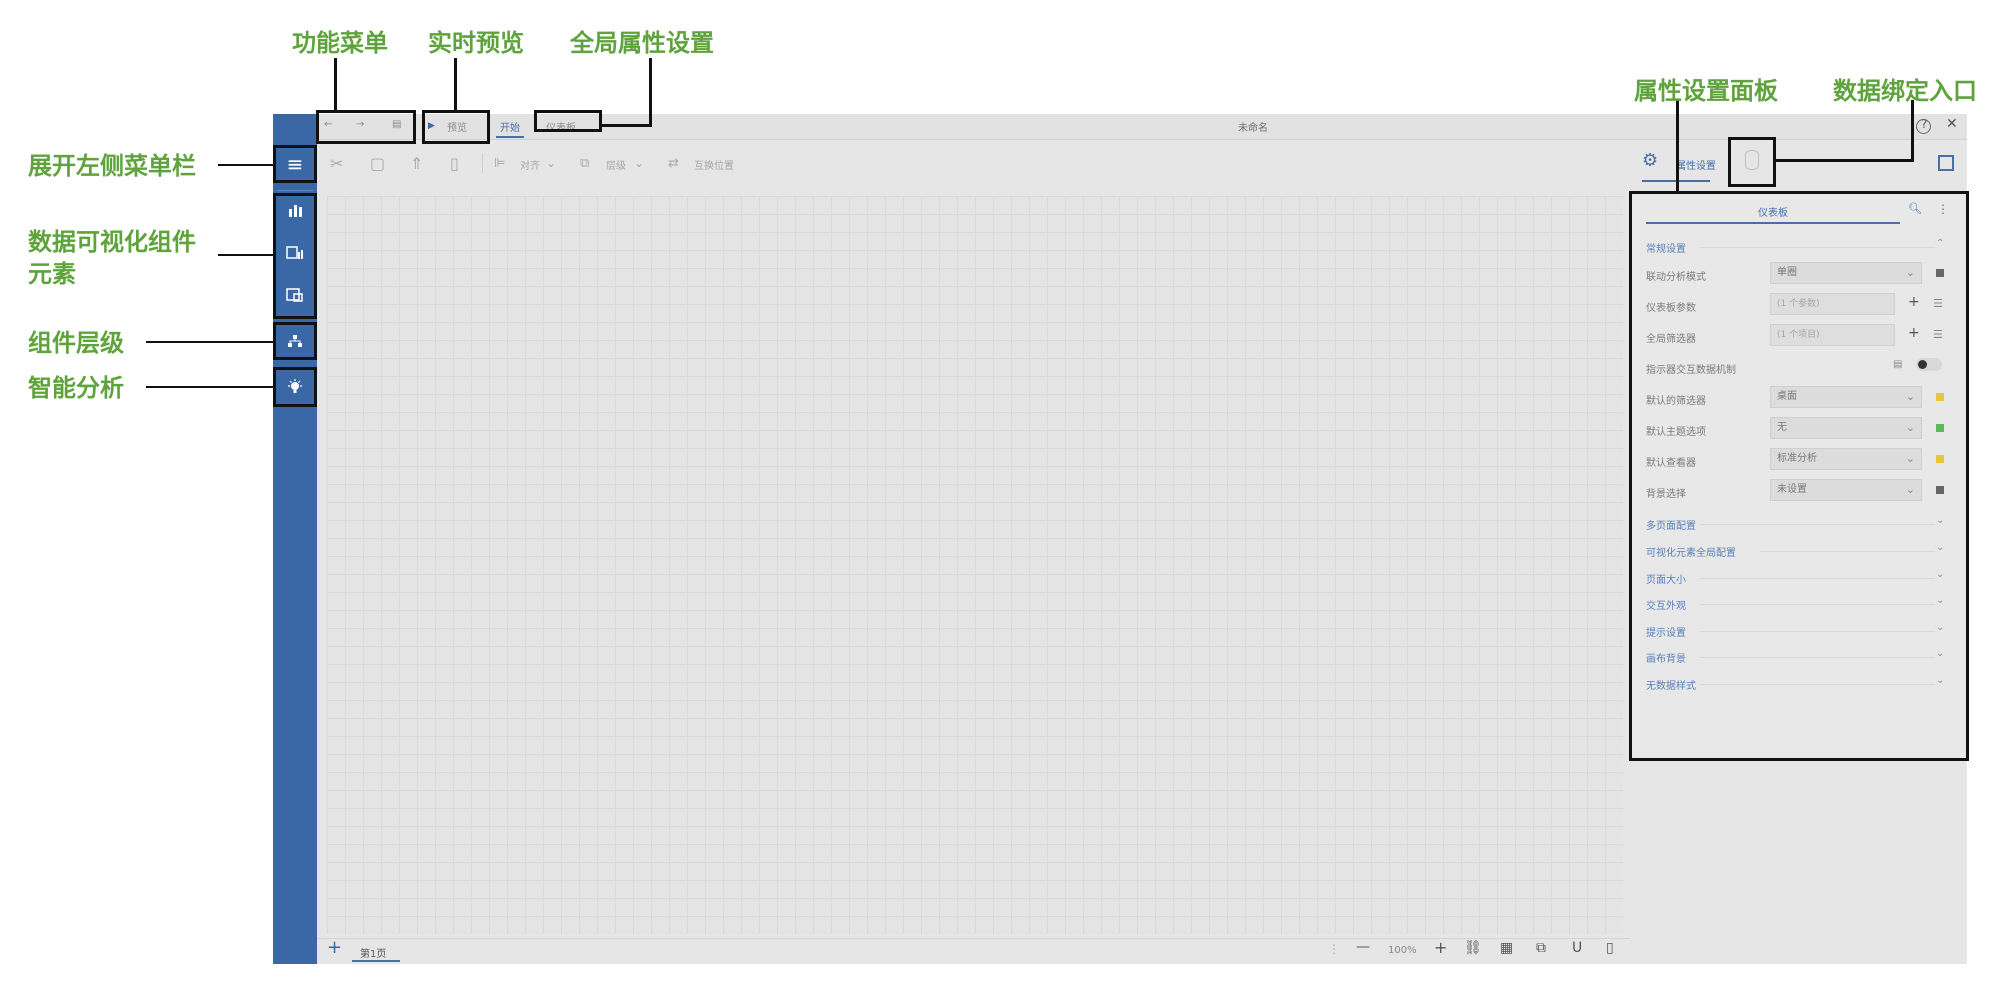 The image size is (2004, 992). I want to click on copy-icon: ▢, so click(377, 163).